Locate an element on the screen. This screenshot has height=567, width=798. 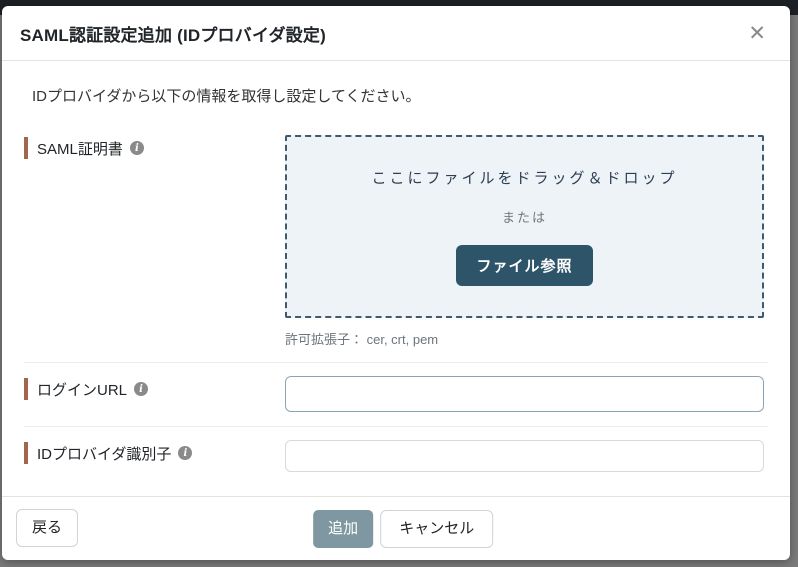
instruction-text: IDプロバイダから以下の情報を取得し設定してください。 is located at coordinates (226, 96).